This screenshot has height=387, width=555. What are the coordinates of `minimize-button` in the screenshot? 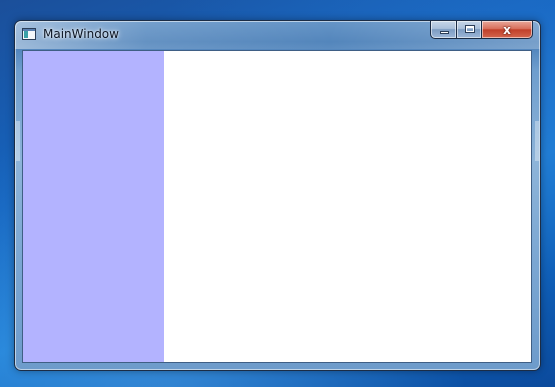 It's located at (443, 30).